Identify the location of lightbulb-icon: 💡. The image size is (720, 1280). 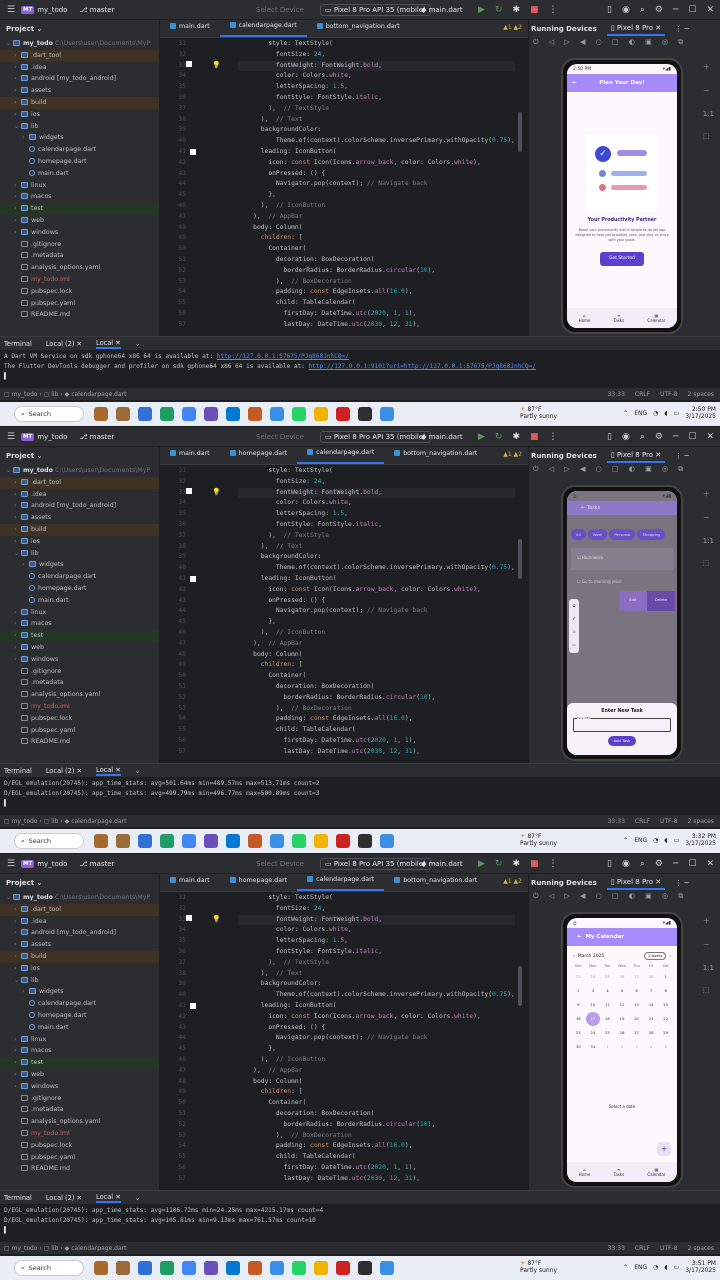
(216, 65).